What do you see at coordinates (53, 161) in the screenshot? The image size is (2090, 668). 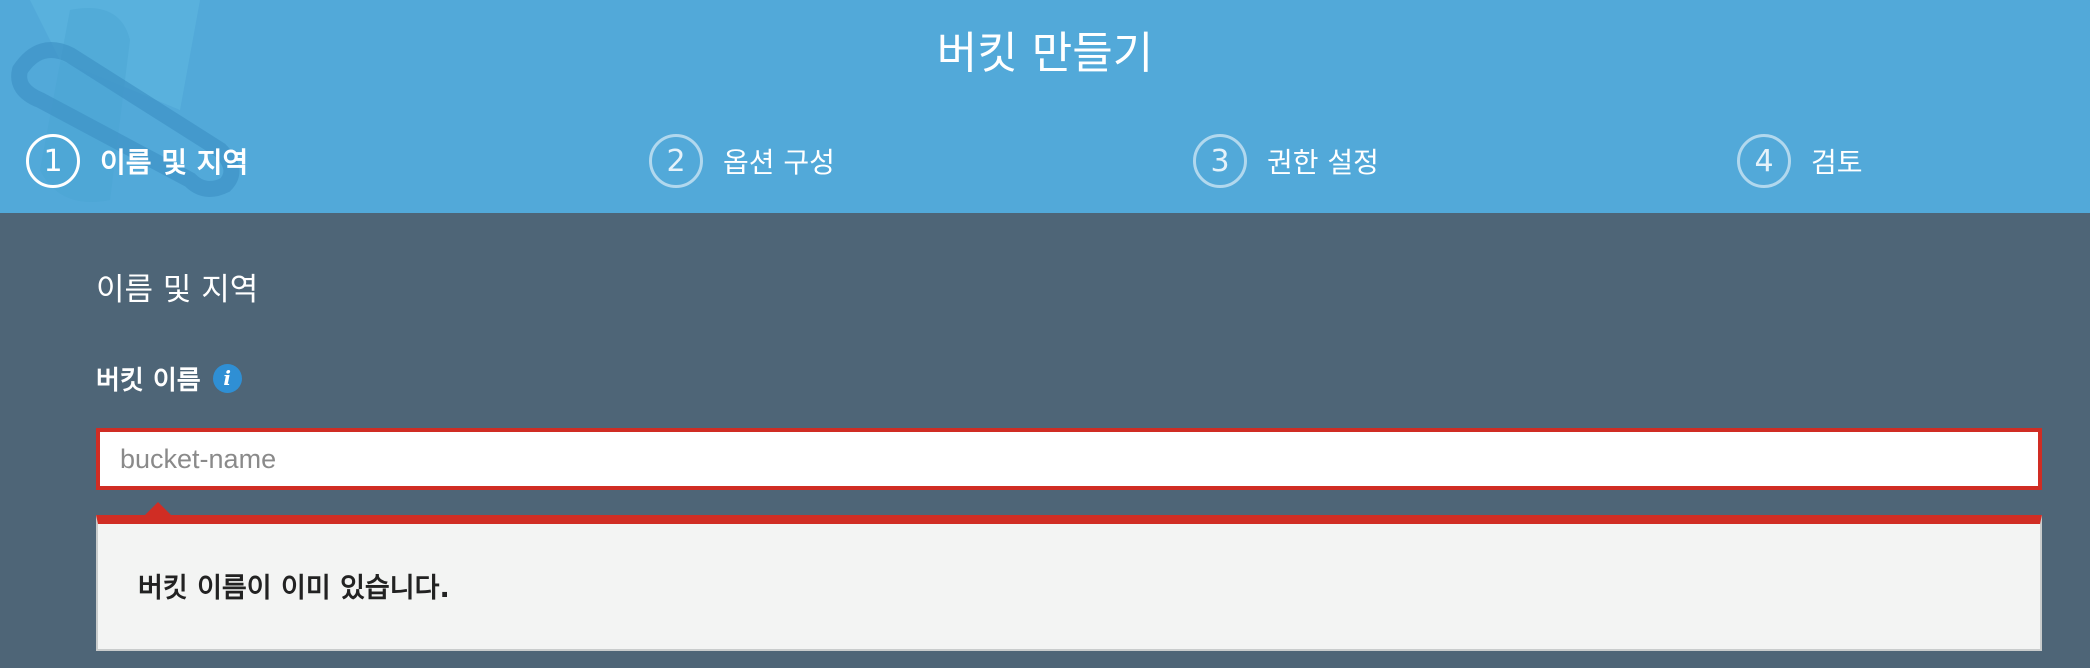 I see `step-number: 1` at bounding box center [53, 161].